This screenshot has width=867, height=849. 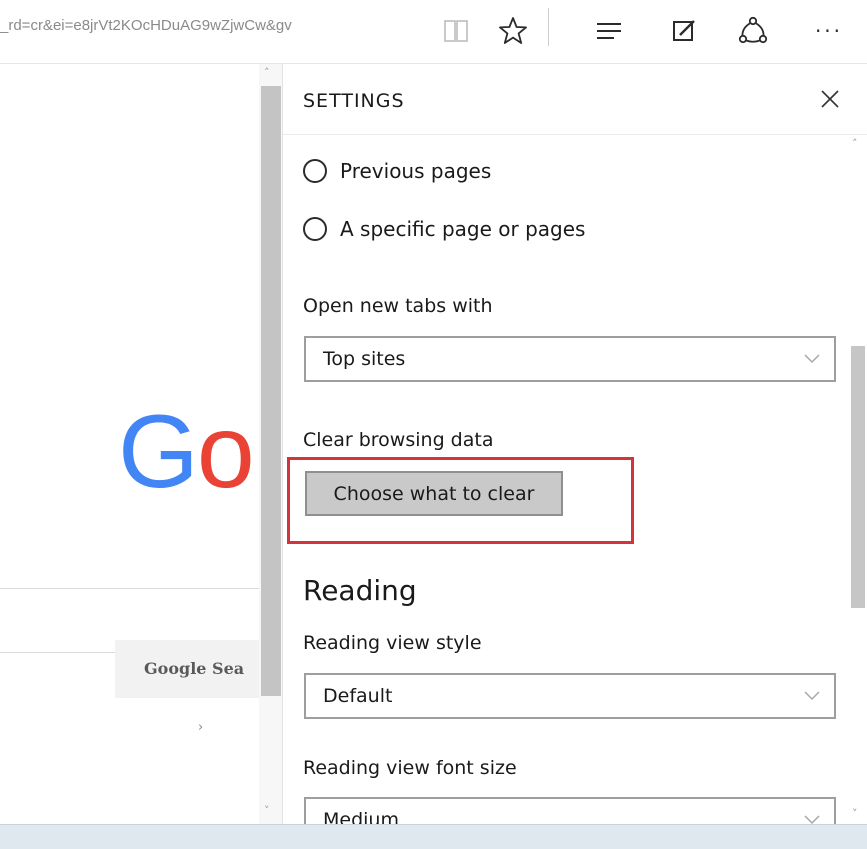 What do you see at coordinates (829, 31) in the screenshot?
I see `more-icon: ···` at bounding box center [829, 31].